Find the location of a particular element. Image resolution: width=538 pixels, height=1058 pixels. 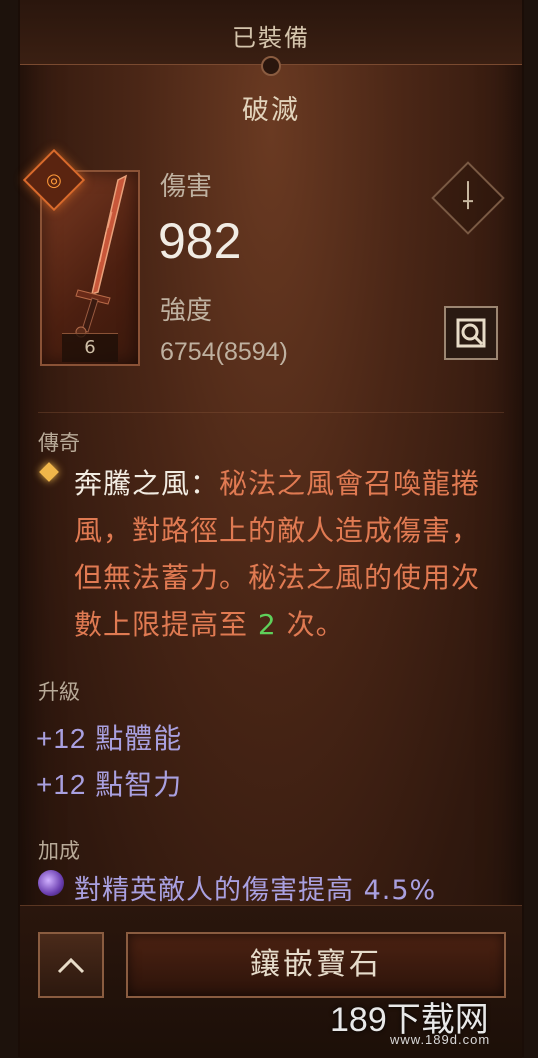

collapse-button is located at coordinates (71, 965).